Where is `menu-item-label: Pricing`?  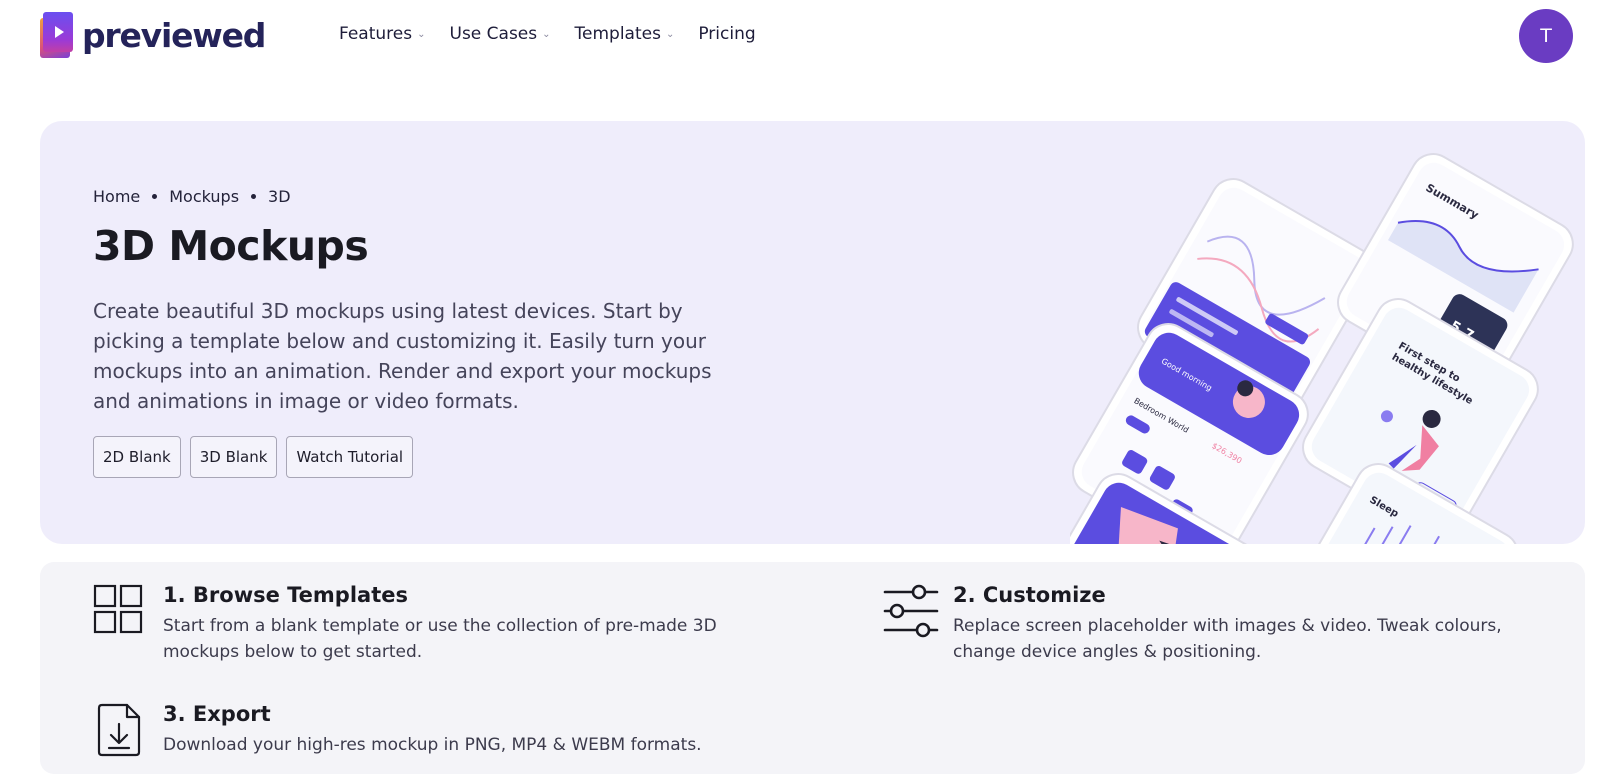
menu-item-label: Pricing is located at coordinates (727, 34).